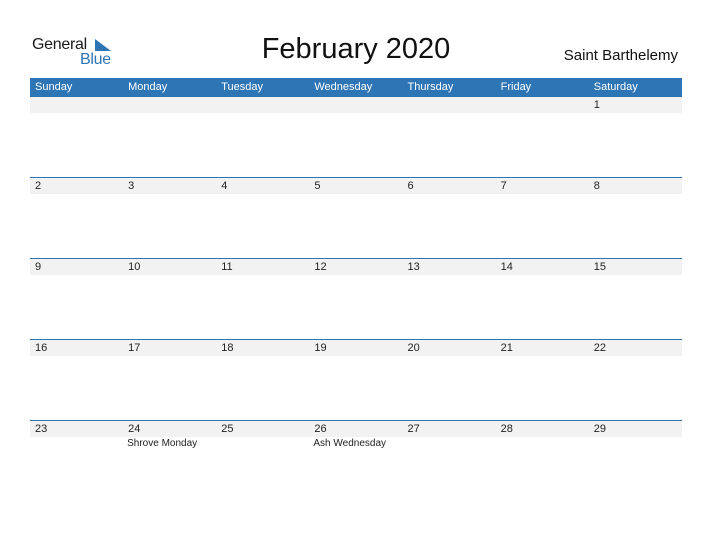 Image resolution: width=712 pixels, height=550 pixels. I want to click on day-cell: 2, so click(38, 186).